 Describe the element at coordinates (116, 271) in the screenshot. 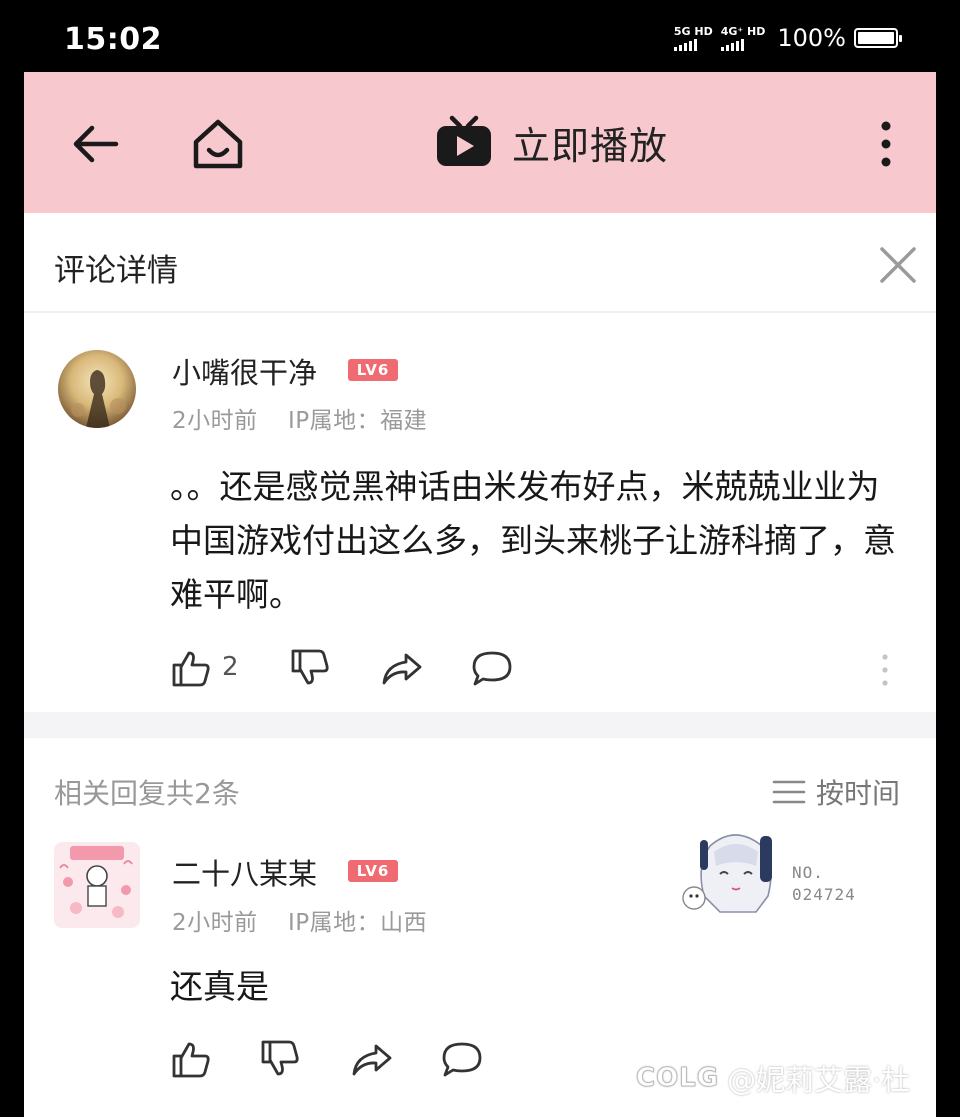

I see `page-title: 评论详情` at that location.